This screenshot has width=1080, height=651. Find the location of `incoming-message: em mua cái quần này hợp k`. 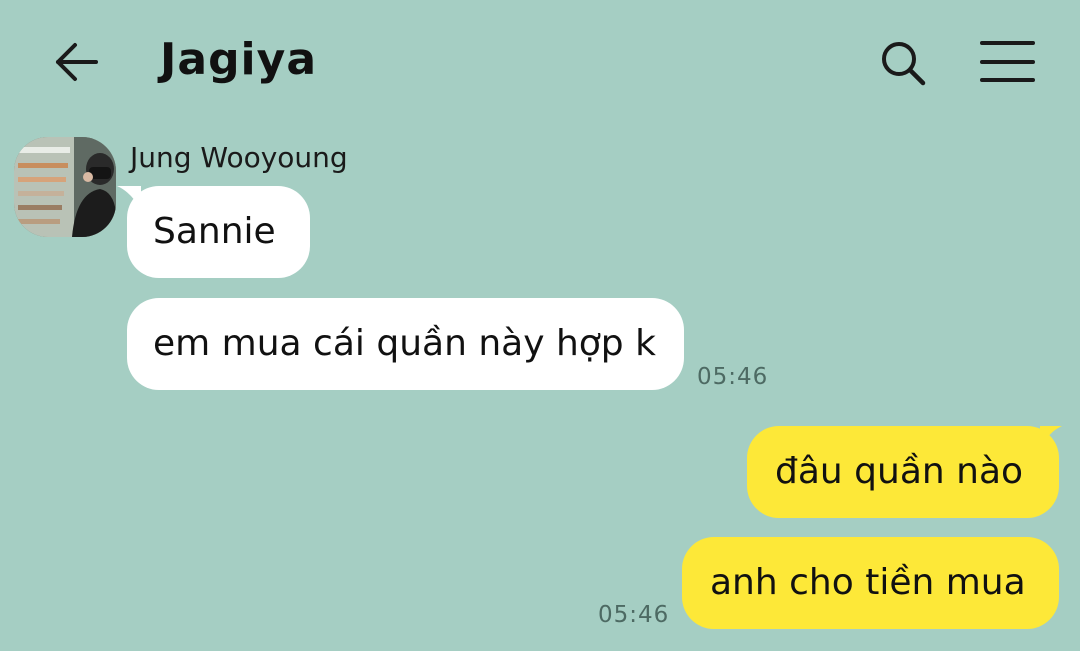

incoming-message: em mua cái quần này hợp k is located at coordinates (405, 344).